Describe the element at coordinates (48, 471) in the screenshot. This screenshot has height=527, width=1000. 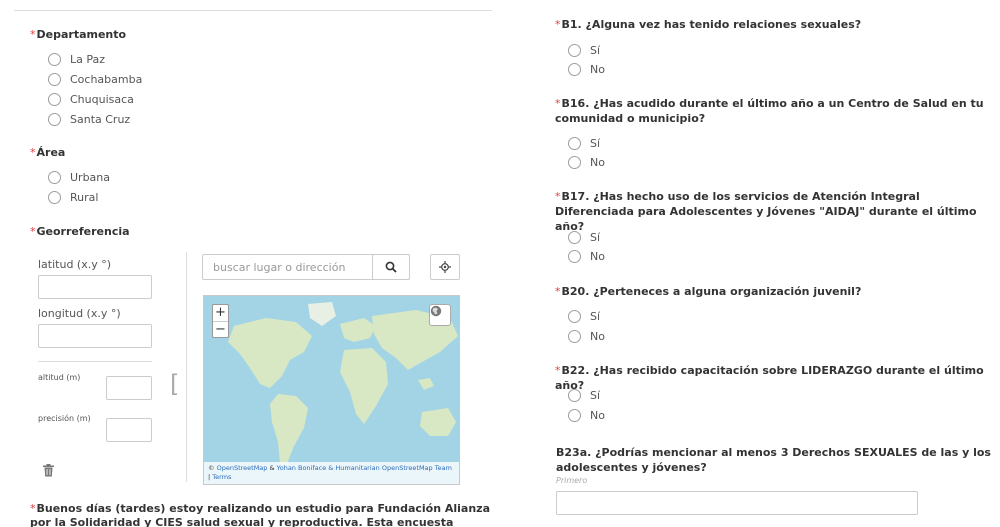
I see `trash-icon` at that location.